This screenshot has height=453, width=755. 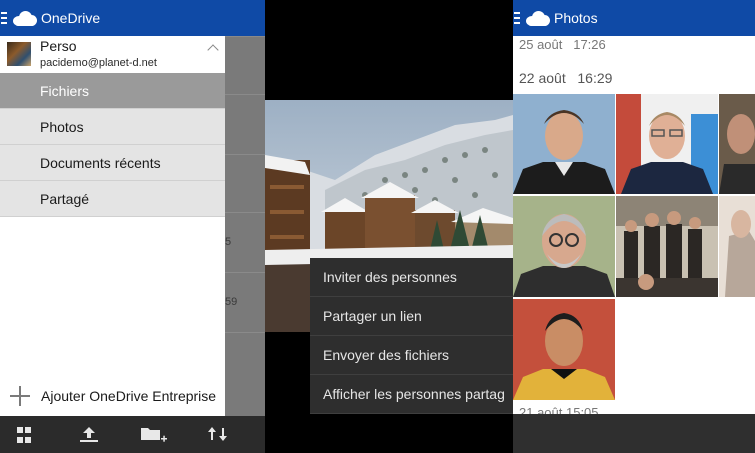 What do you see at coordinates (112, 54) in the screenshot?
I see `account-header: Perso pacidemo@planet-d.net` at bounding box center [112, 54].